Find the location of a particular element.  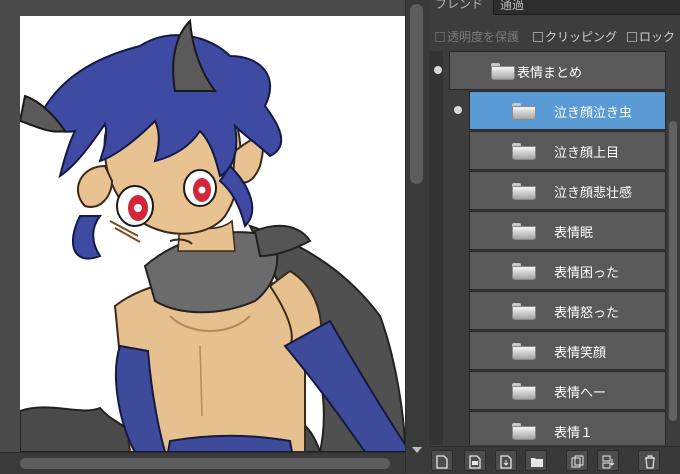

layer-group-row: 表情まとめ is located at coordinates (550, 70).